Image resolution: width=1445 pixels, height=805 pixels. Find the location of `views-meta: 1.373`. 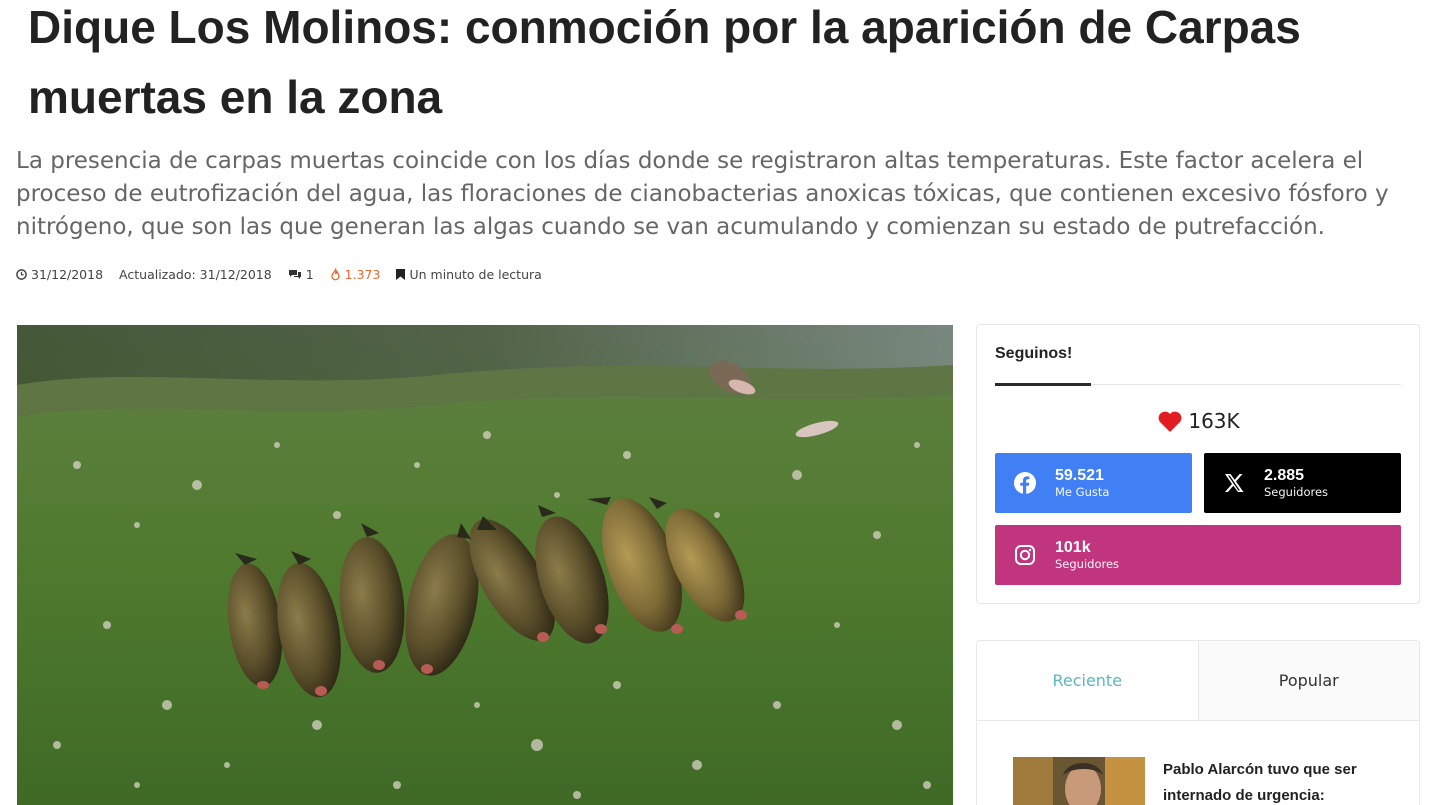

views-meta: 1.373 is located at coordinates (355, 274).